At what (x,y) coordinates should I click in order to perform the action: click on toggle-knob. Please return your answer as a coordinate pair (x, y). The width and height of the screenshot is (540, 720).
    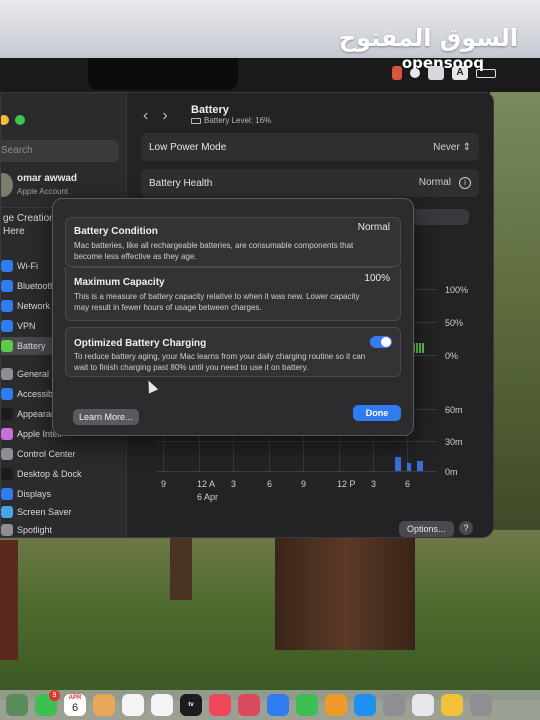
    Looking at the image, I should click on (386, 342).